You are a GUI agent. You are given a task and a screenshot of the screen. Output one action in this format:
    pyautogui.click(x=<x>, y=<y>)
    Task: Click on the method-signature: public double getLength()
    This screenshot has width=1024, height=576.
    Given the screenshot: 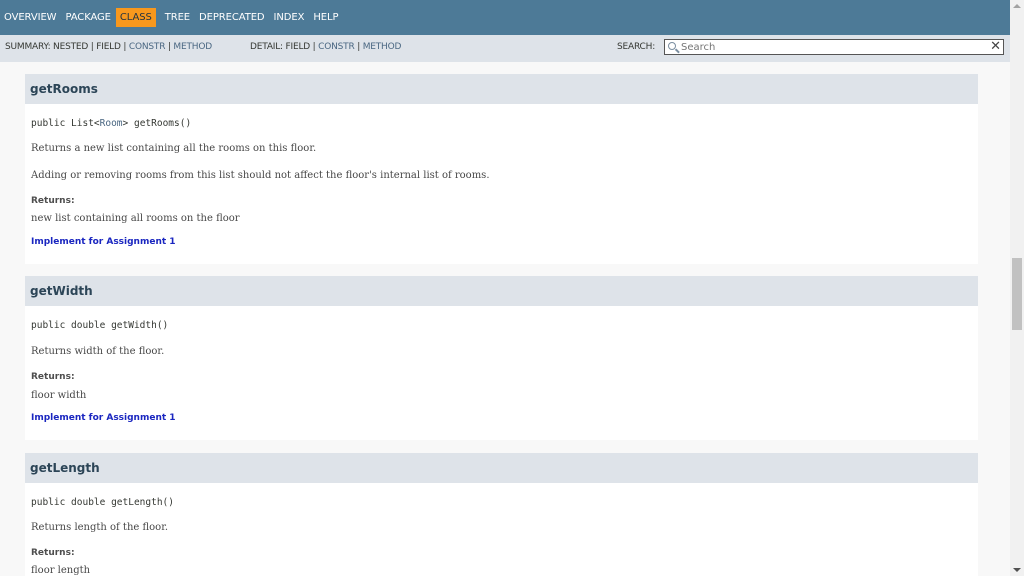 What is the action you would take?
    pyautogui.click(x=102, y=502)
    